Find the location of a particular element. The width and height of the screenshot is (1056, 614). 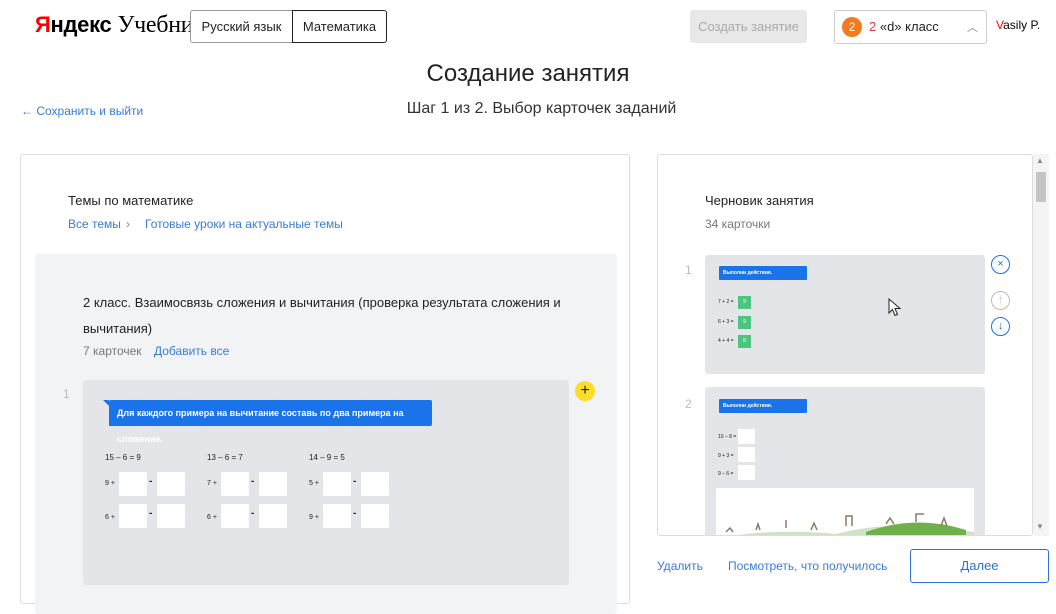

draft-title: Черновик занятия is located at coordinates (759, 200).